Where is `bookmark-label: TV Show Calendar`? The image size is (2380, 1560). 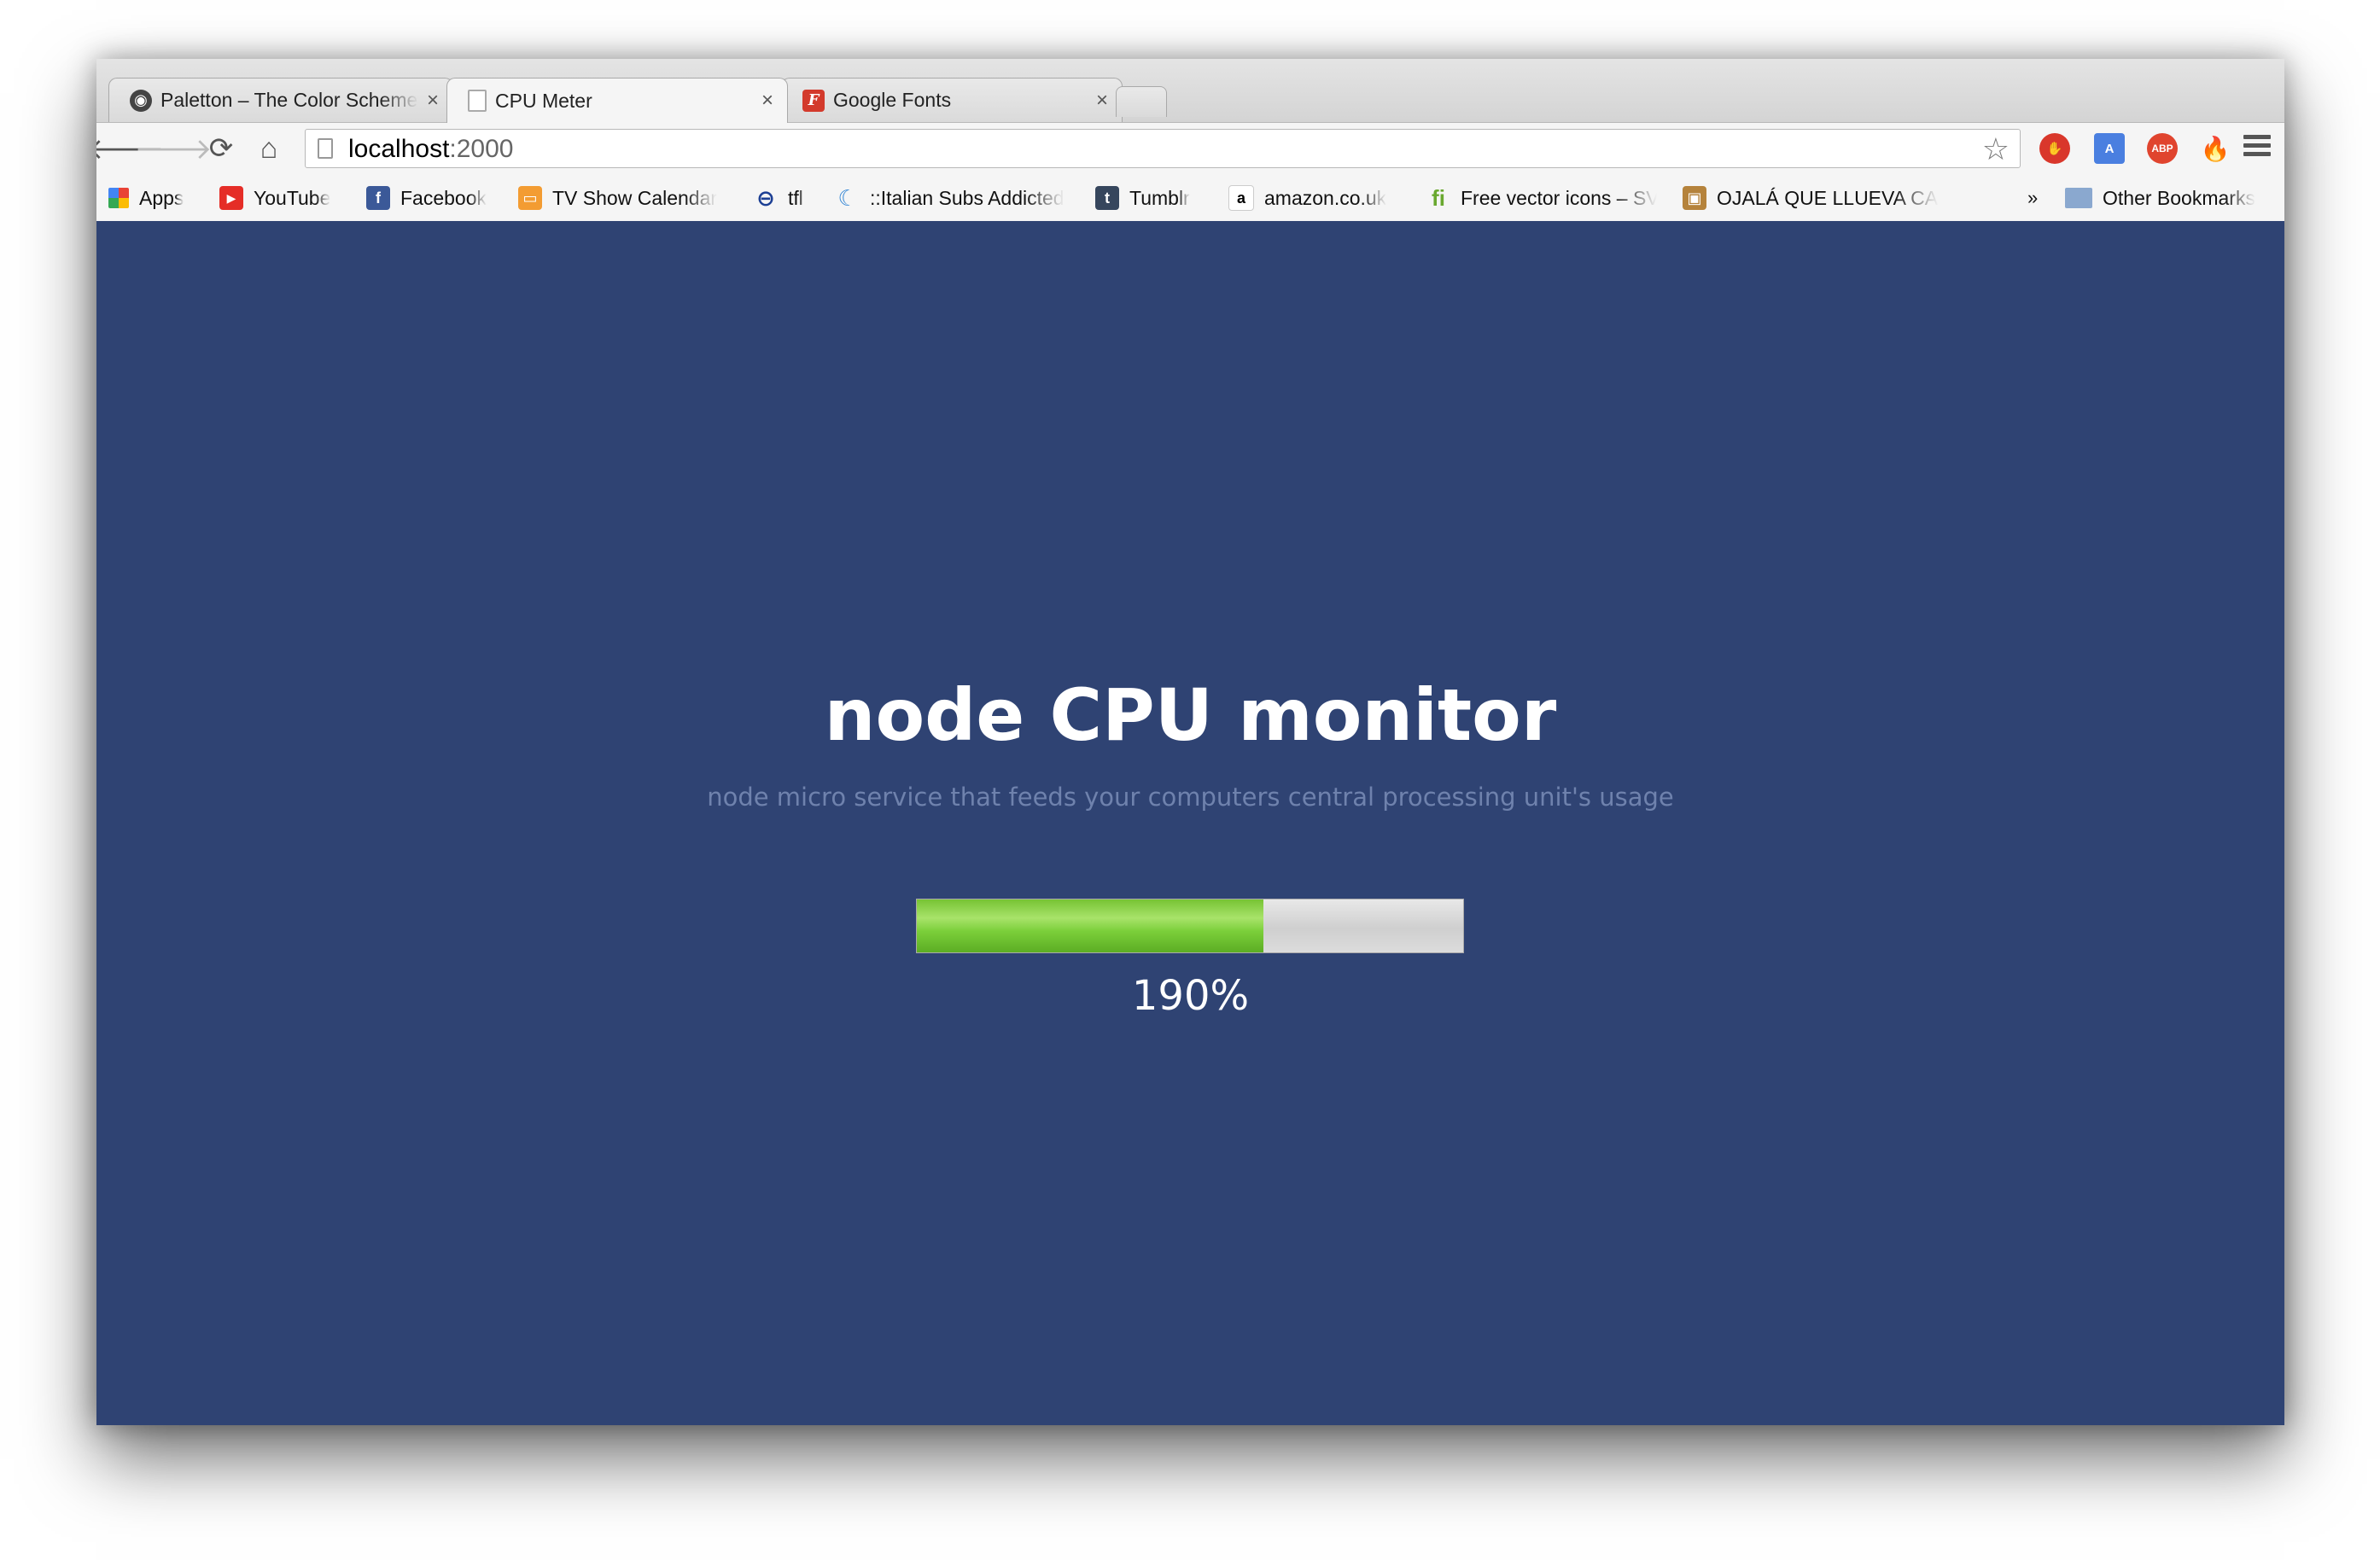
bookmark-label: TV Show Calendar is located at coordinates (635, 197).